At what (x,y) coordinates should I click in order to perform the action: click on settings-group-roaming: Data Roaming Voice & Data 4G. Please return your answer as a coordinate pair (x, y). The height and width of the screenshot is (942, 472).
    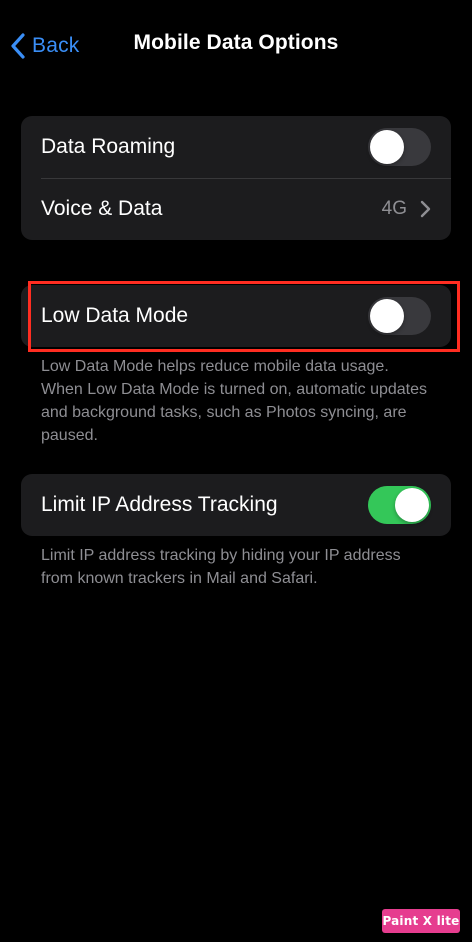
    Looking at the image, I should click on (236, 178).